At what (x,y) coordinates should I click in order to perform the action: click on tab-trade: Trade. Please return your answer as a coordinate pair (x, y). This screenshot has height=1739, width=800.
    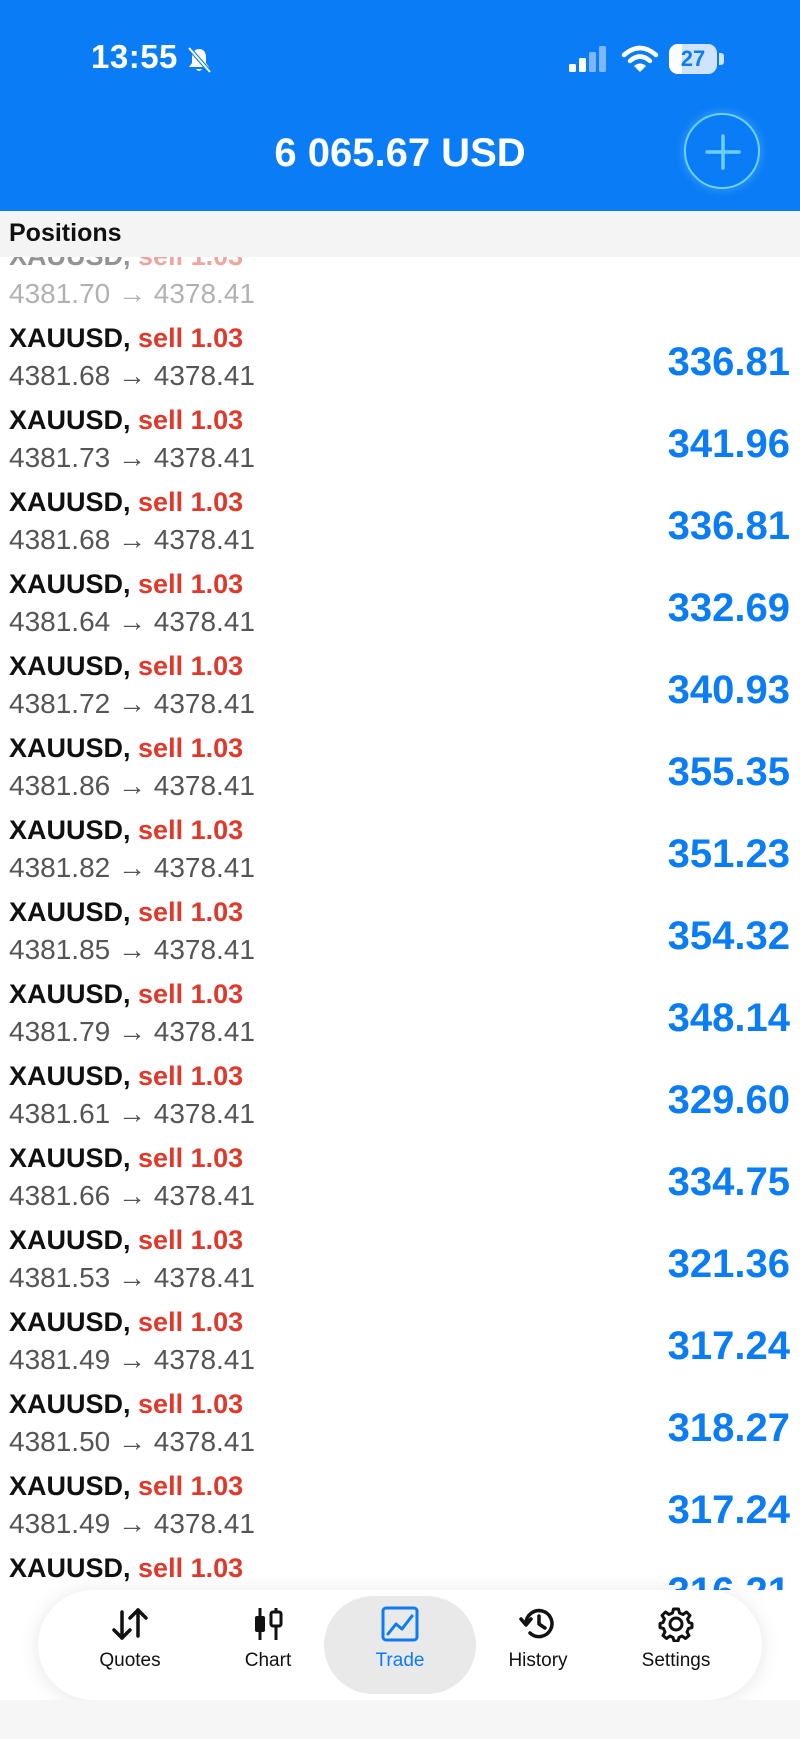
    Looking at the image, I should click on (400, 1645).